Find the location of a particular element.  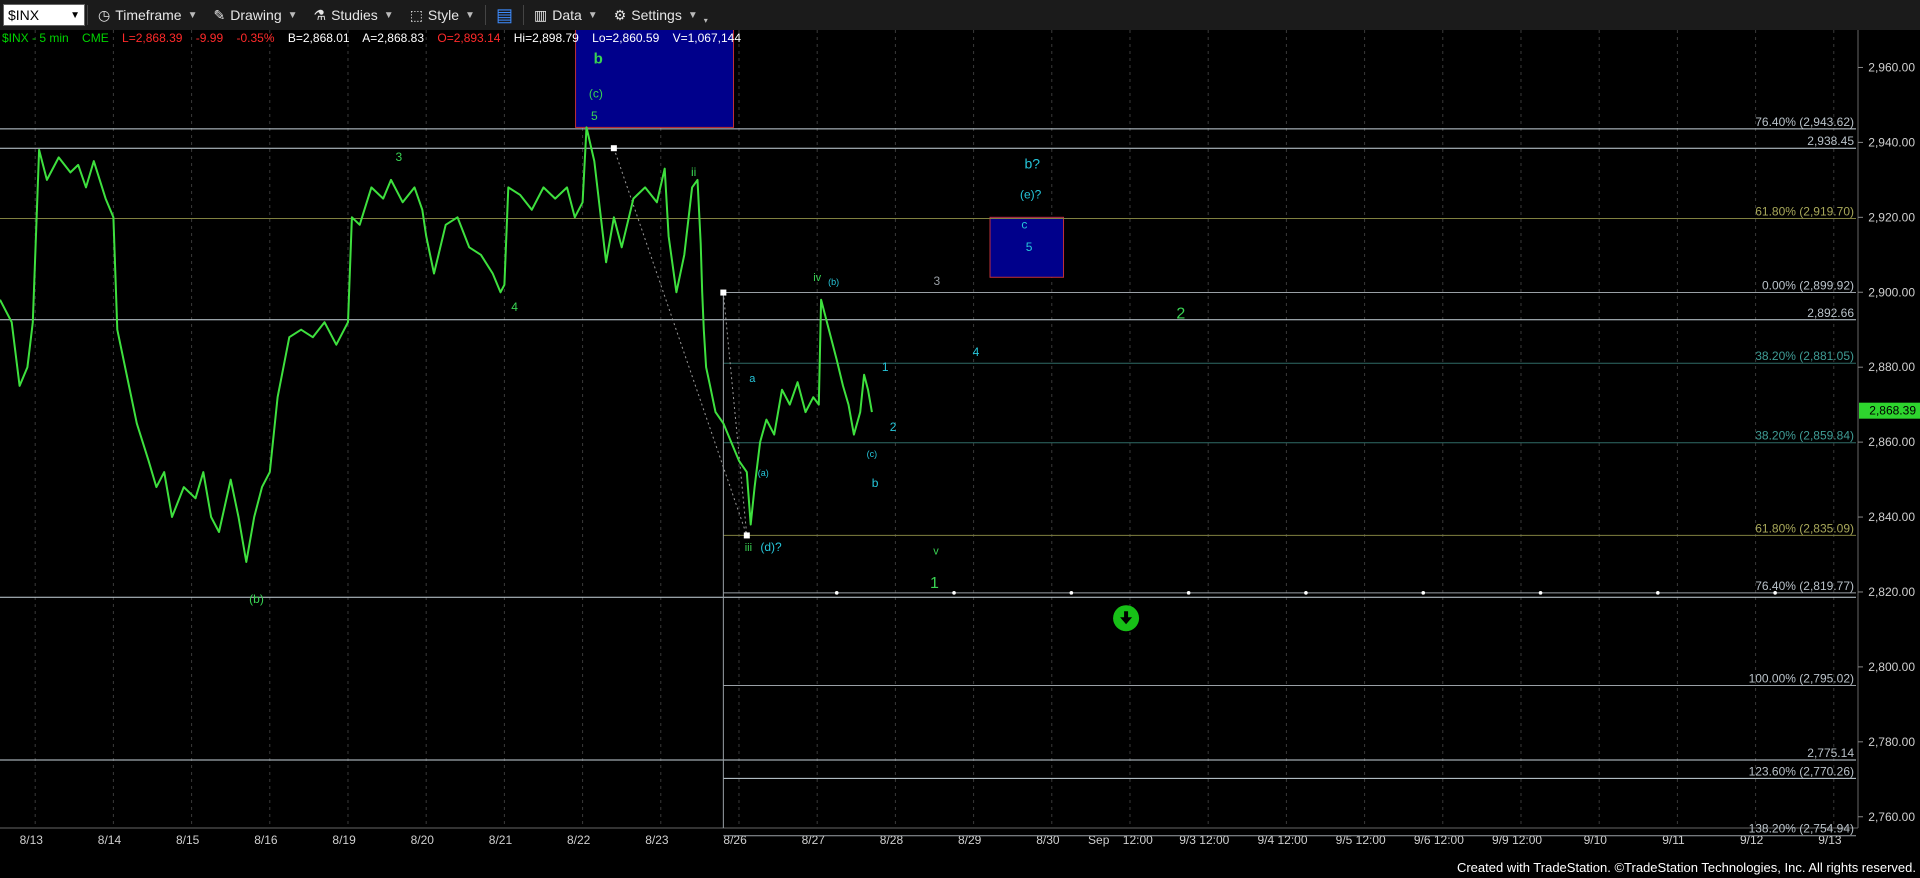

x-tick-label: 9/5 12:00 is located at coordinates (1361, 840).